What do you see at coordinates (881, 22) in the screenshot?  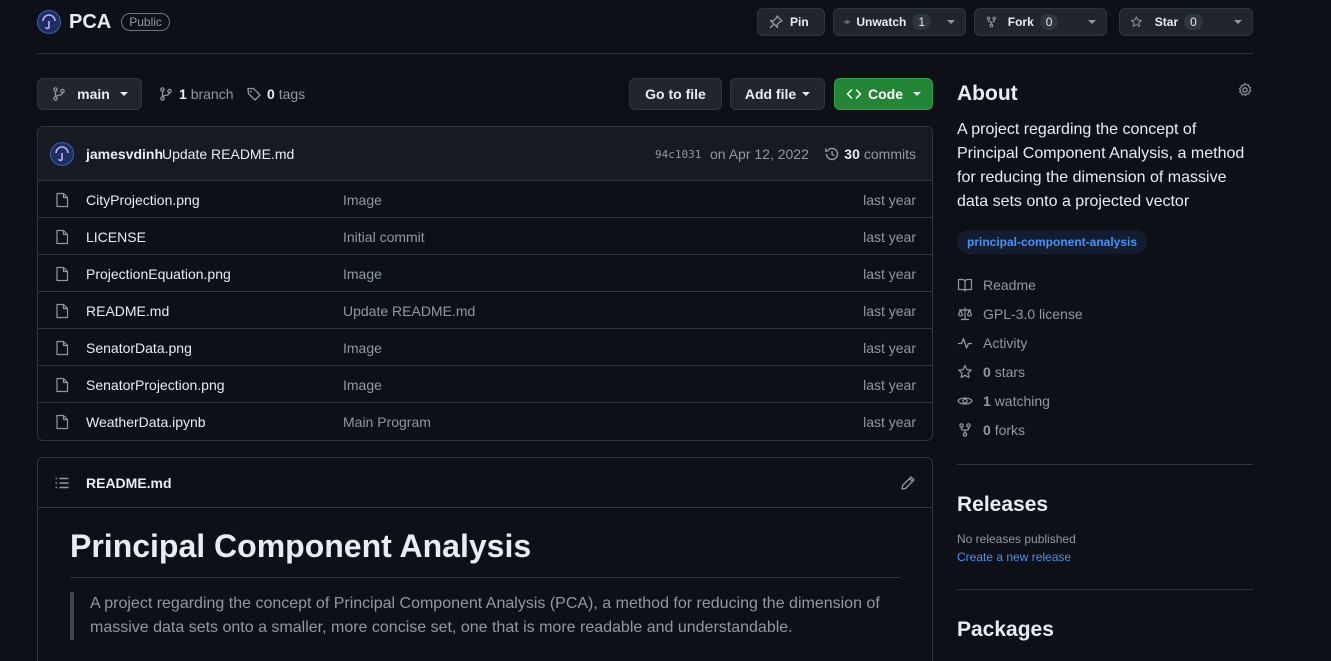 I see `unwatch-label: Unwatch` at bounding box center [881, 22].